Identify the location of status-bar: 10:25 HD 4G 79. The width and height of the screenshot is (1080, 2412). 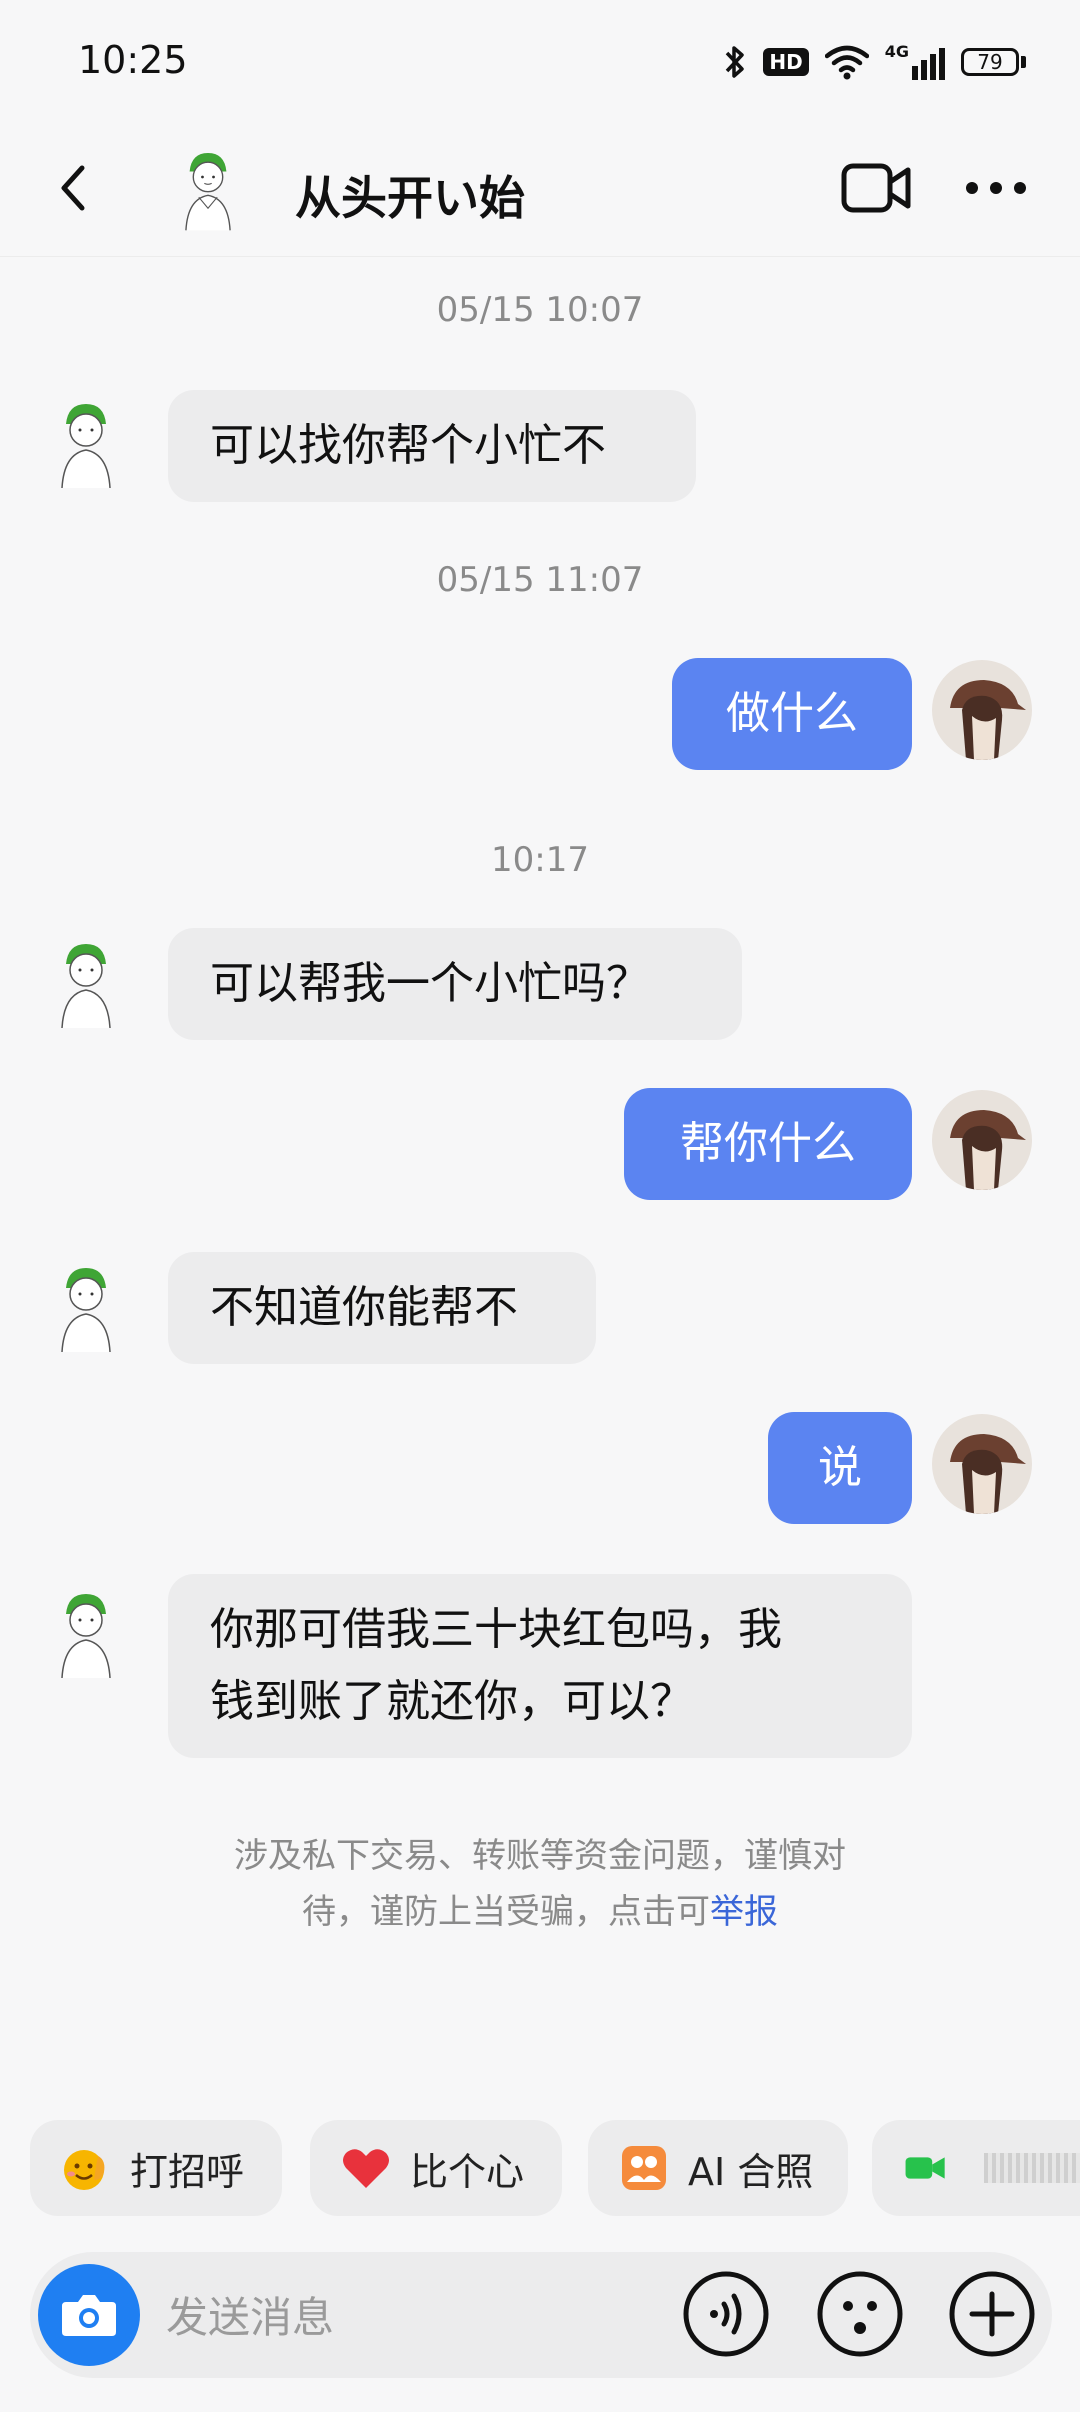
(540, 60).